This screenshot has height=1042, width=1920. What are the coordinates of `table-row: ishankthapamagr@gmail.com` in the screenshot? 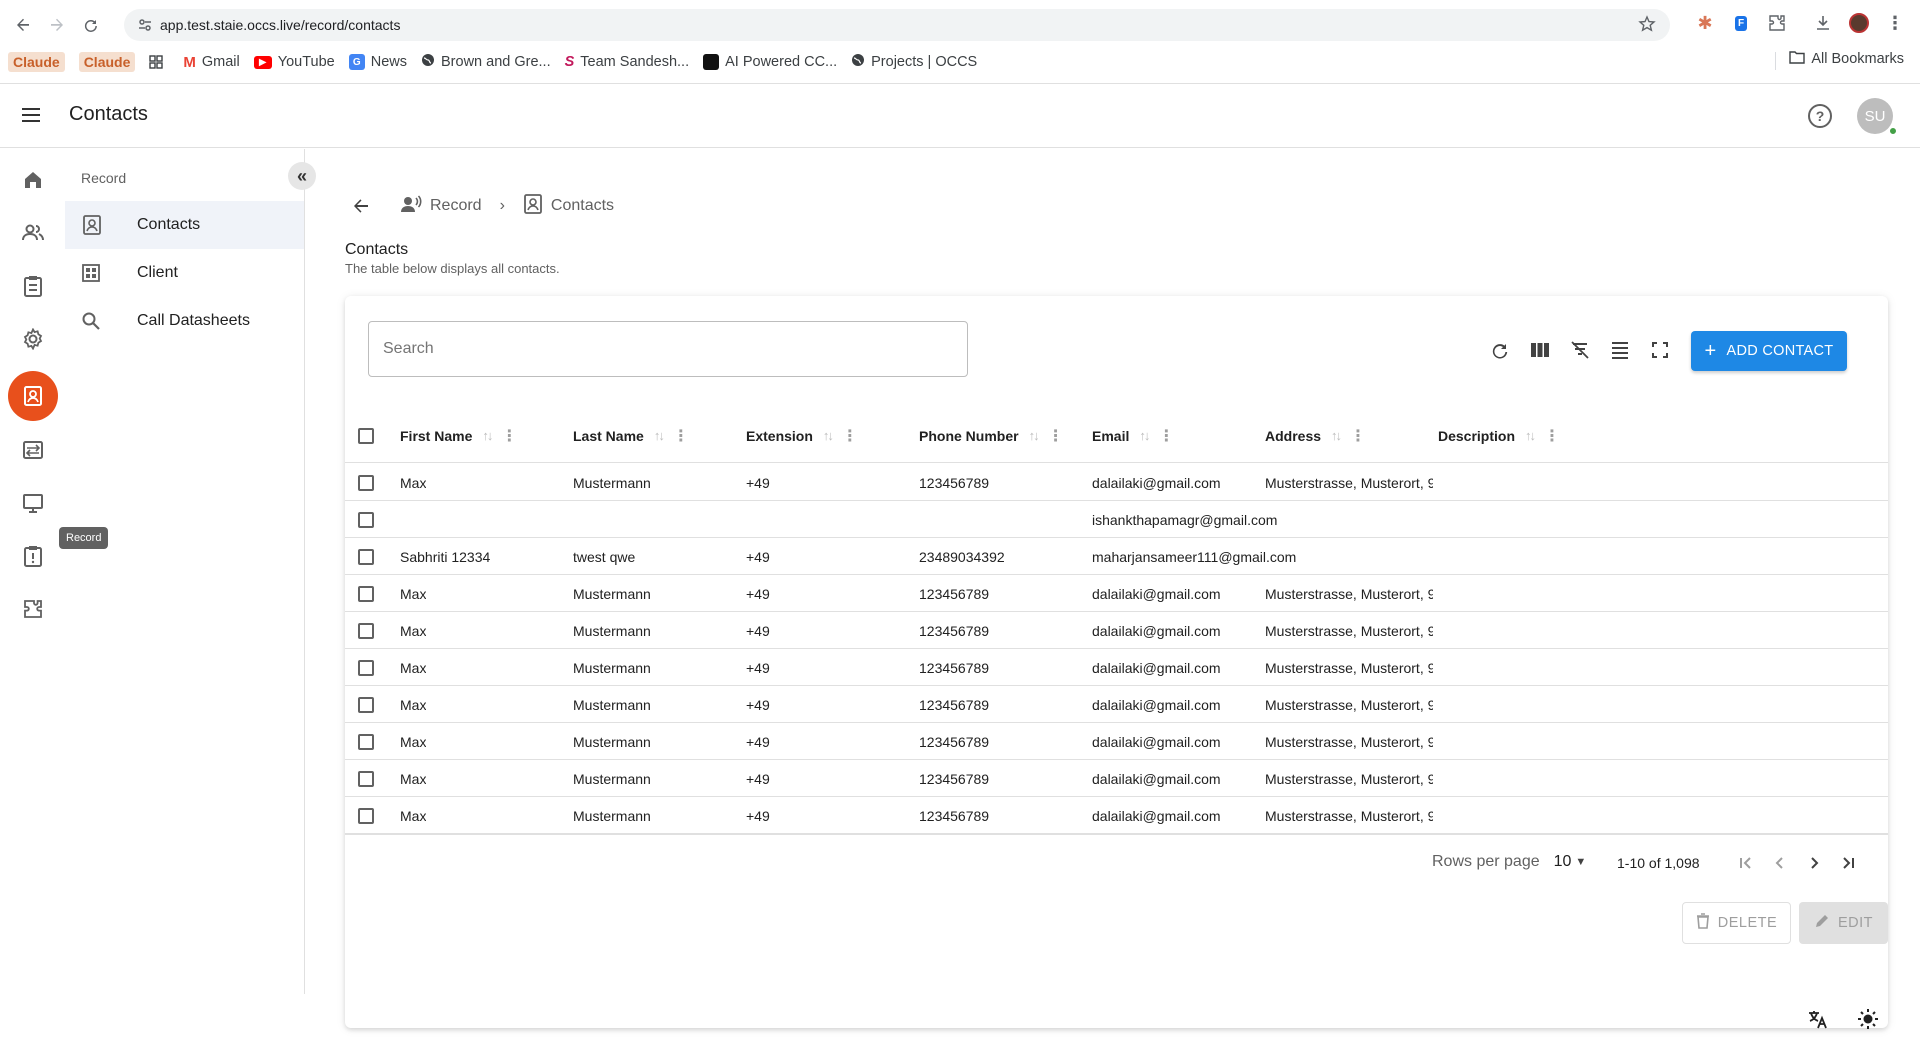 It's located at (1116, 519).